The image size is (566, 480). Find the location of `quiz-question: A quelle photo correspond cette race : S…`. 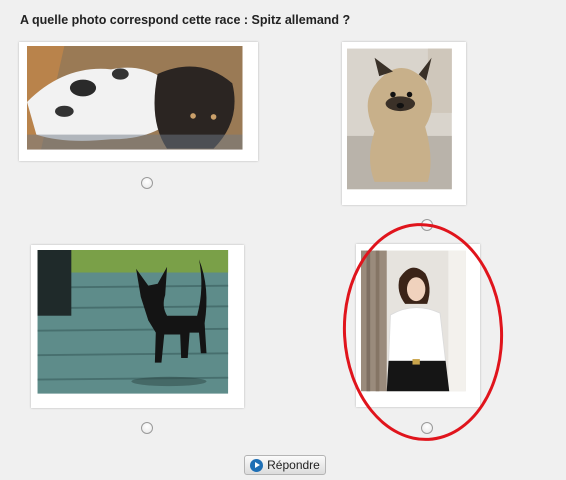

quiz-question: A quelle photo correspond cette race : S… is located at coordinates (185, 20).